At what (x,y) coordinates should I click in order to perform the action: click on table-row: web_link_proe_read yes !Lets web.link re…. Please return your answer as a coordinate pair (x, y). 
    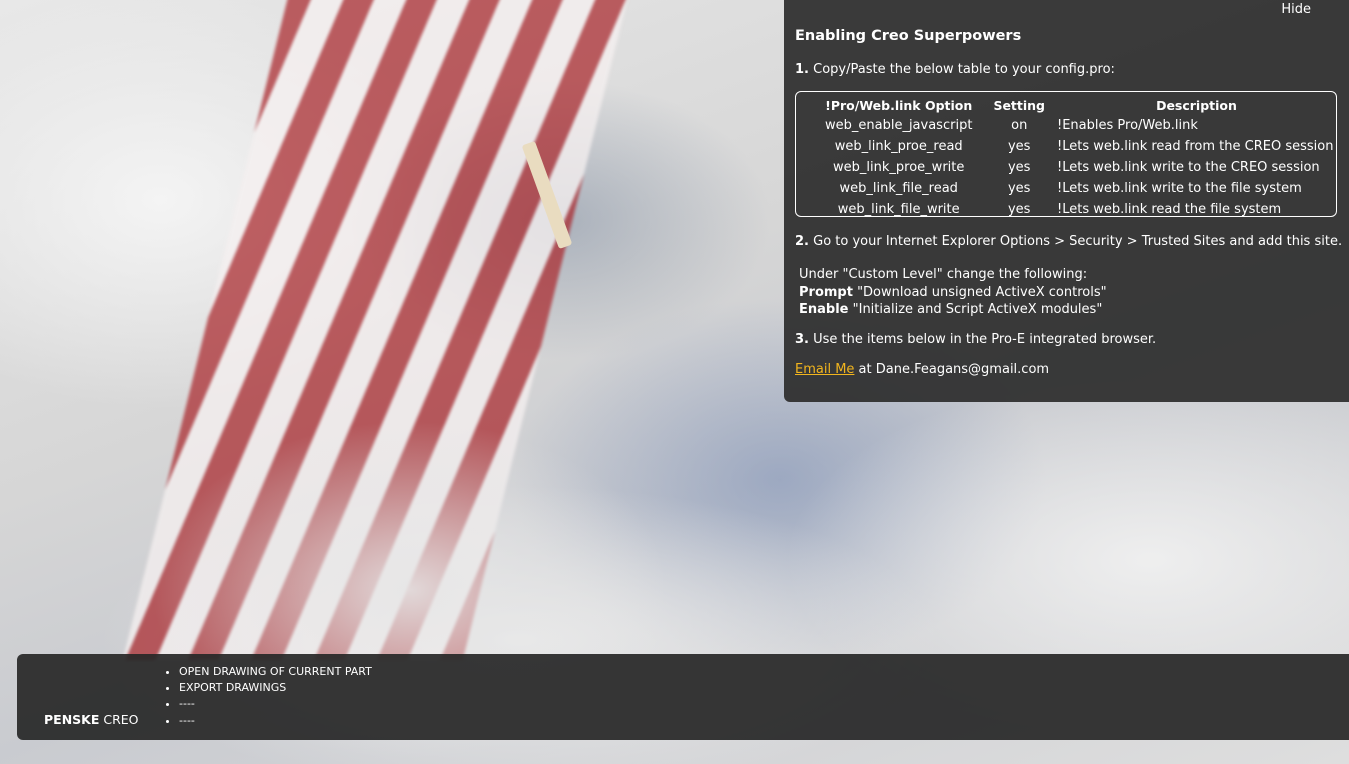
    Looking at the image, I should click on (1070, 146).